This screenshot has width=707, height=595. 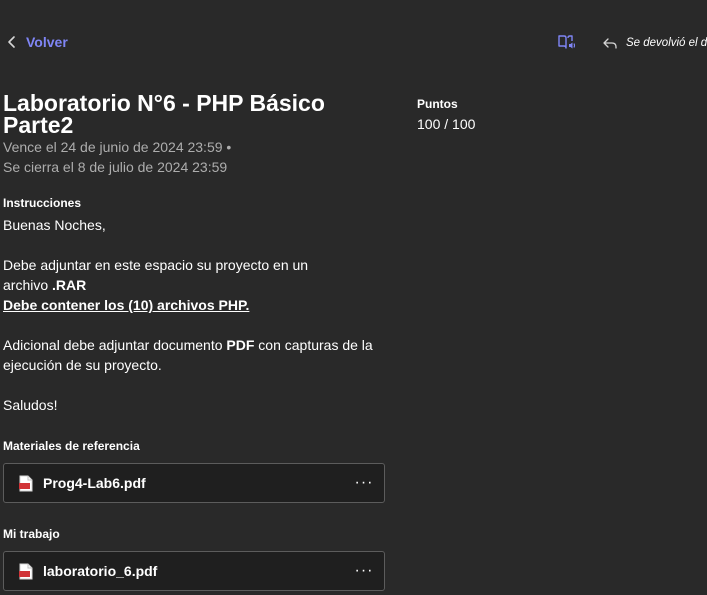 I want to click on back-label: Volver, so click(x=47, y=42).